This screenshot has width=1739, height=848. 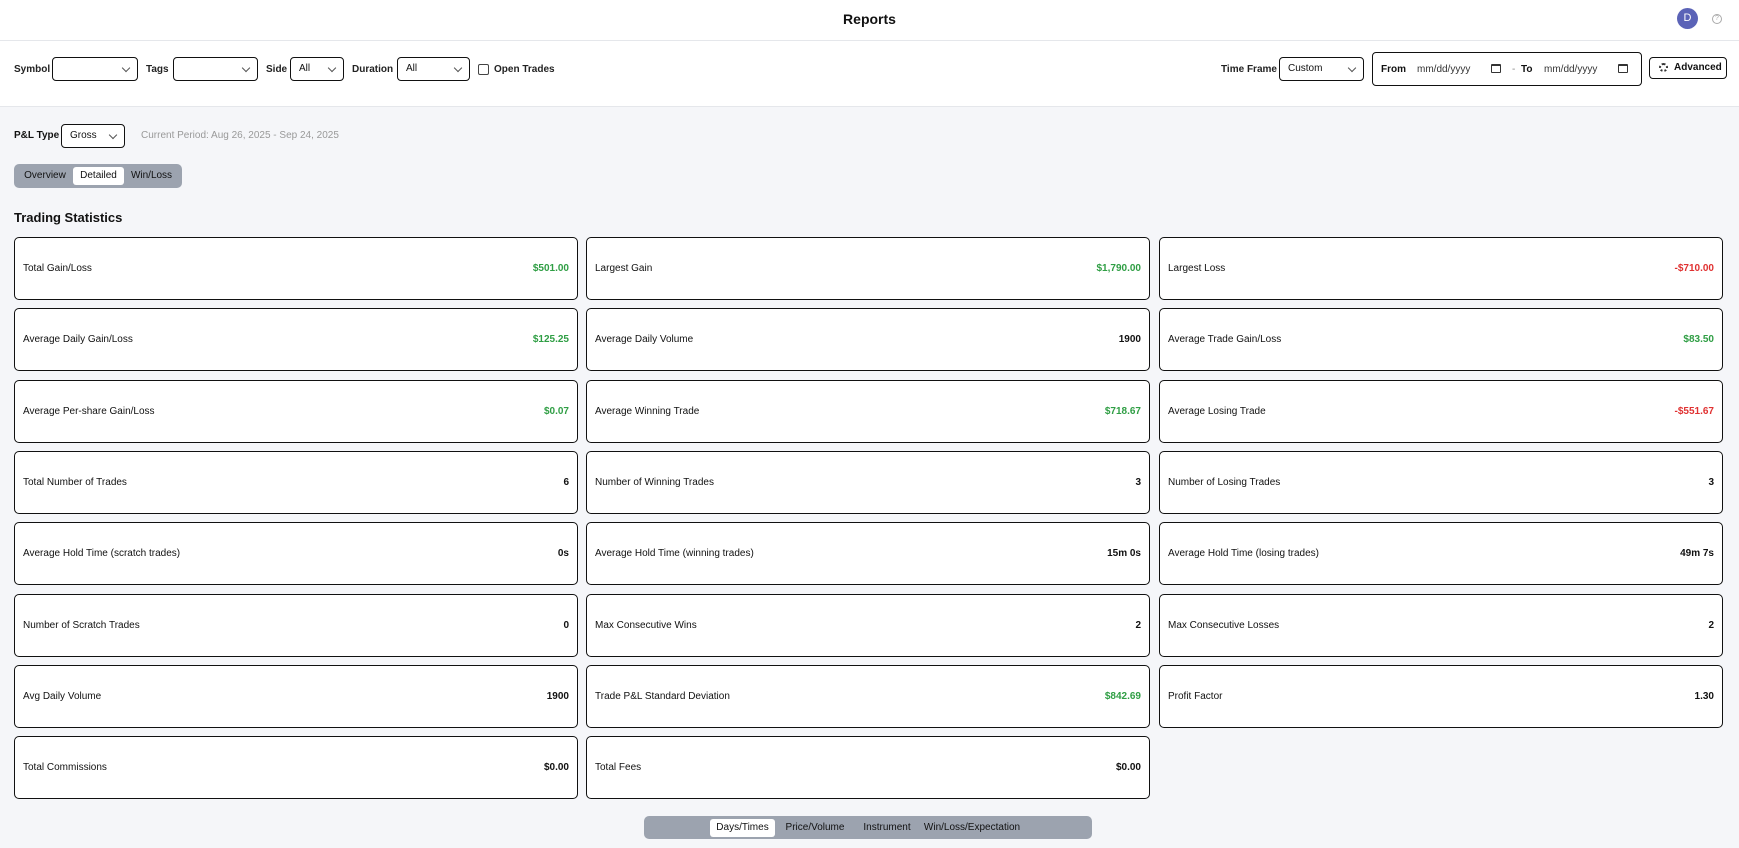 I want to click on stat-label: Average Hold Time (winning trades), so click(x=674, y=553).